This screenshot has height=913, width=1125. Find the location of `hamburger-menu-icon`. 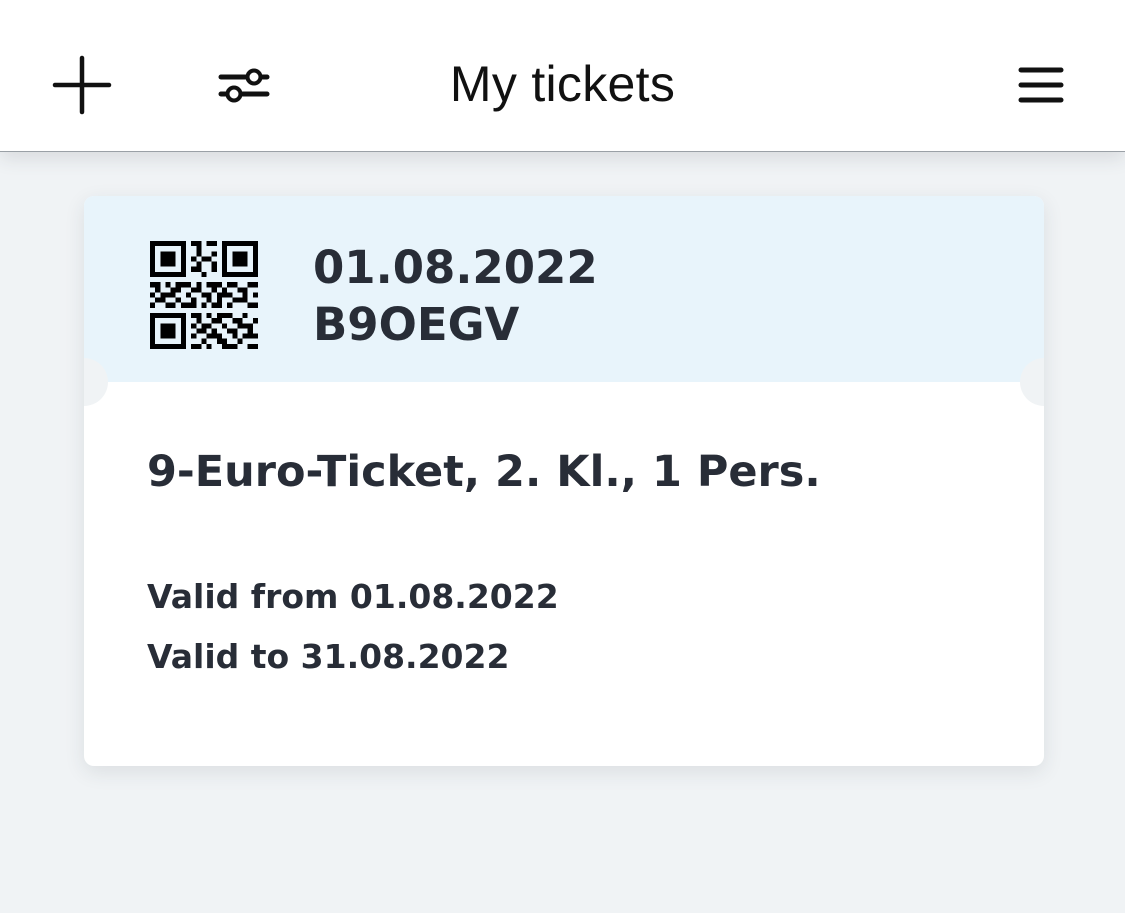

hamburger-menu-icon is located at coordinates (1041, 85).